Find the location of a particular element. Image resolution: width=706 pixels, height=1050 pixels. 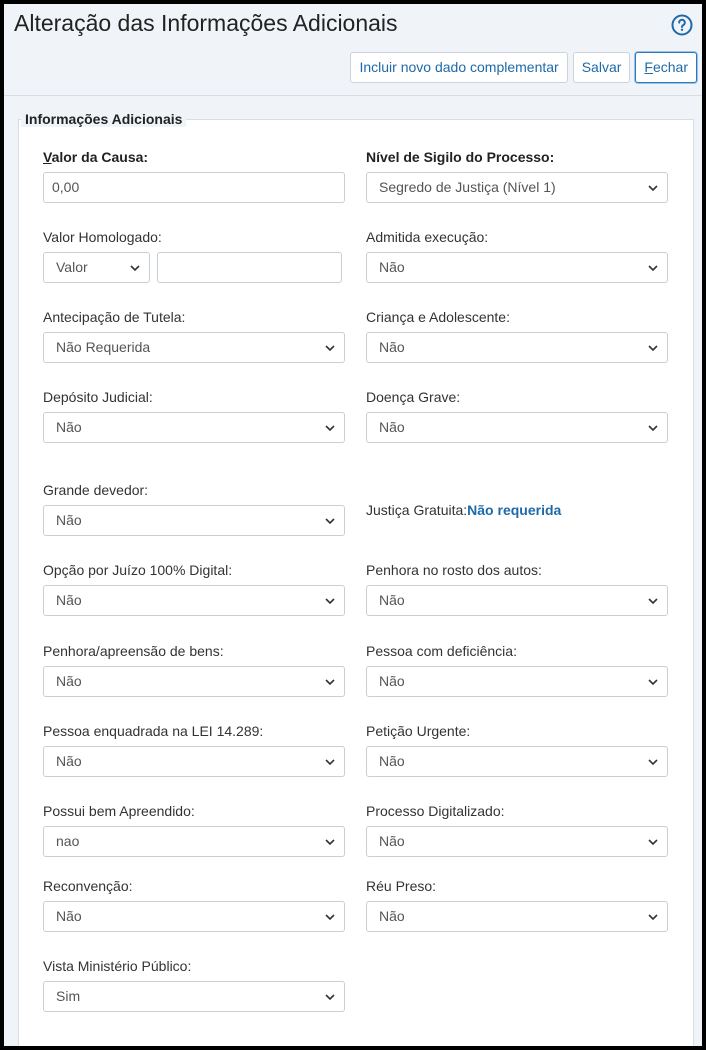

penhora-bens-value: Não is located at coordinates (69, 681).